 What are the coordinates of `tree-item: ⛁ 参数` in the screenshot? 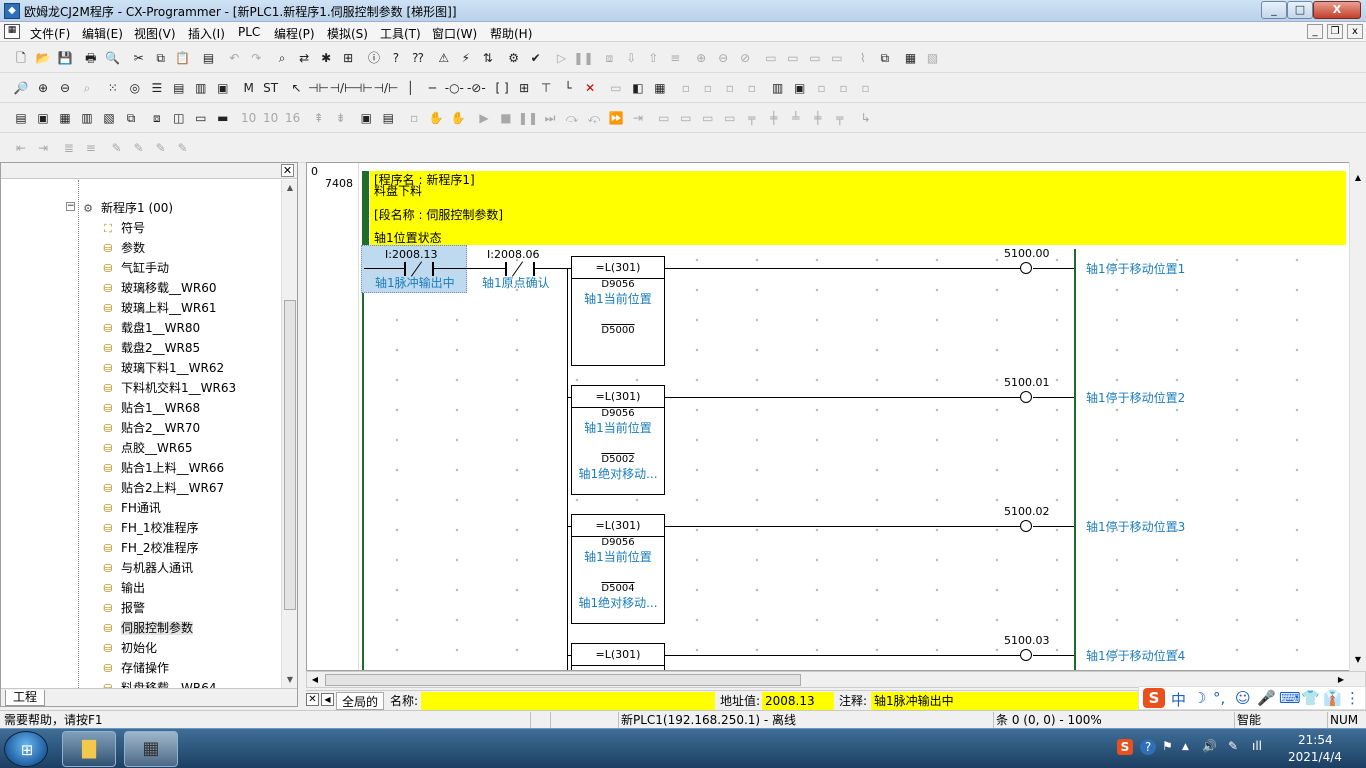 It's located at (123, 248).